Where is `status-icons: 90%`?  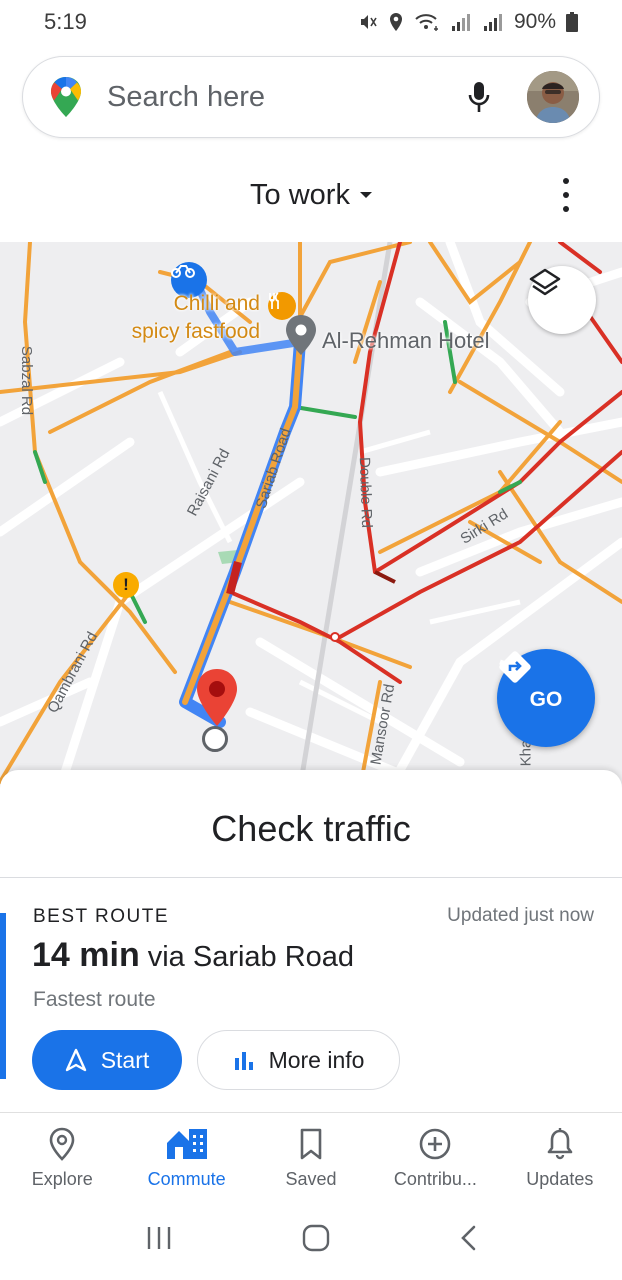
status-icons: 90% is located at coordinates (468, 22).